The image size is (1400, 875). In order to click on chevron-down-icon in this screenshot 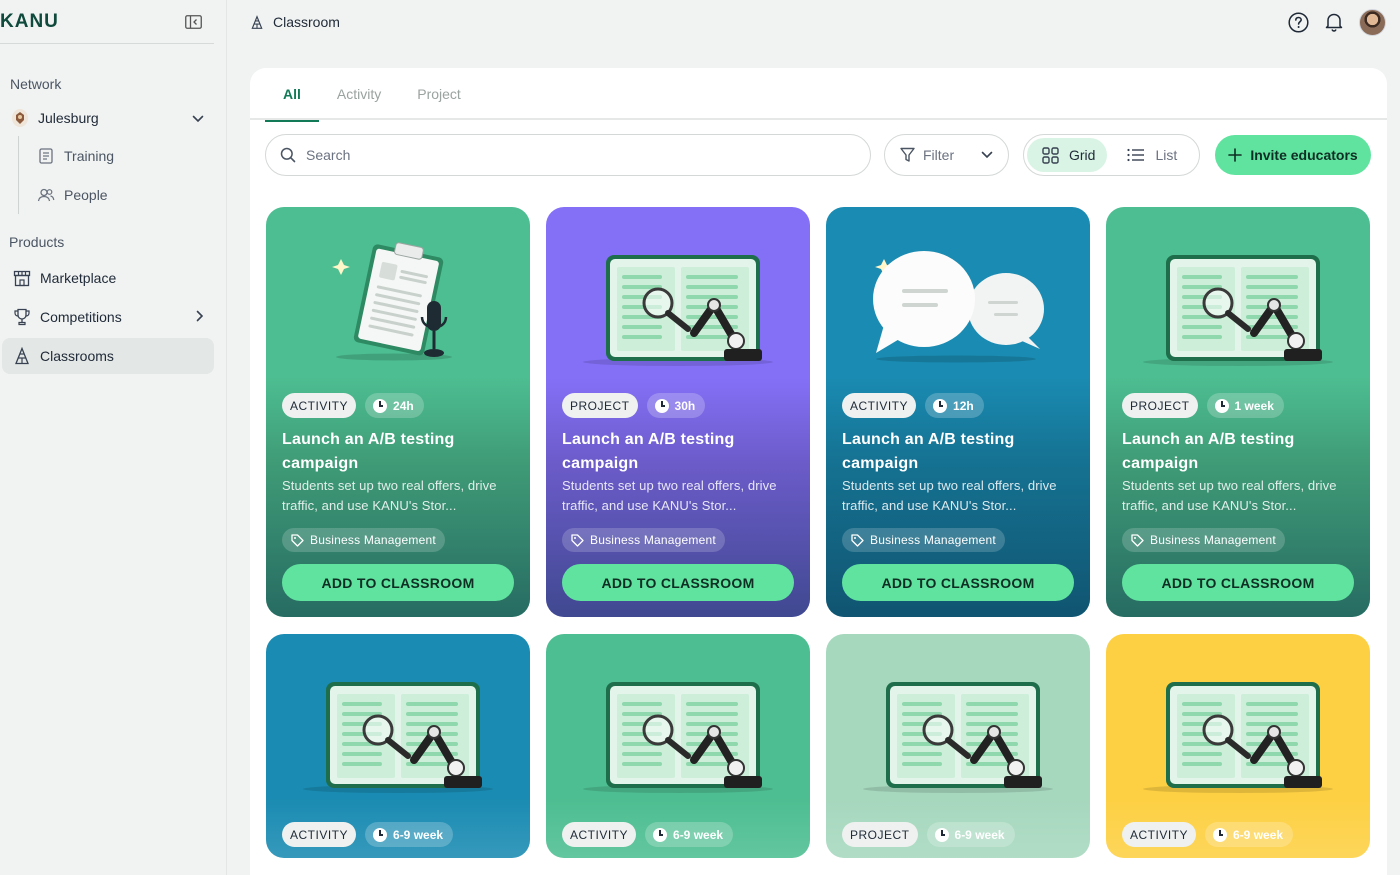, I will do `click(198, 118)`.